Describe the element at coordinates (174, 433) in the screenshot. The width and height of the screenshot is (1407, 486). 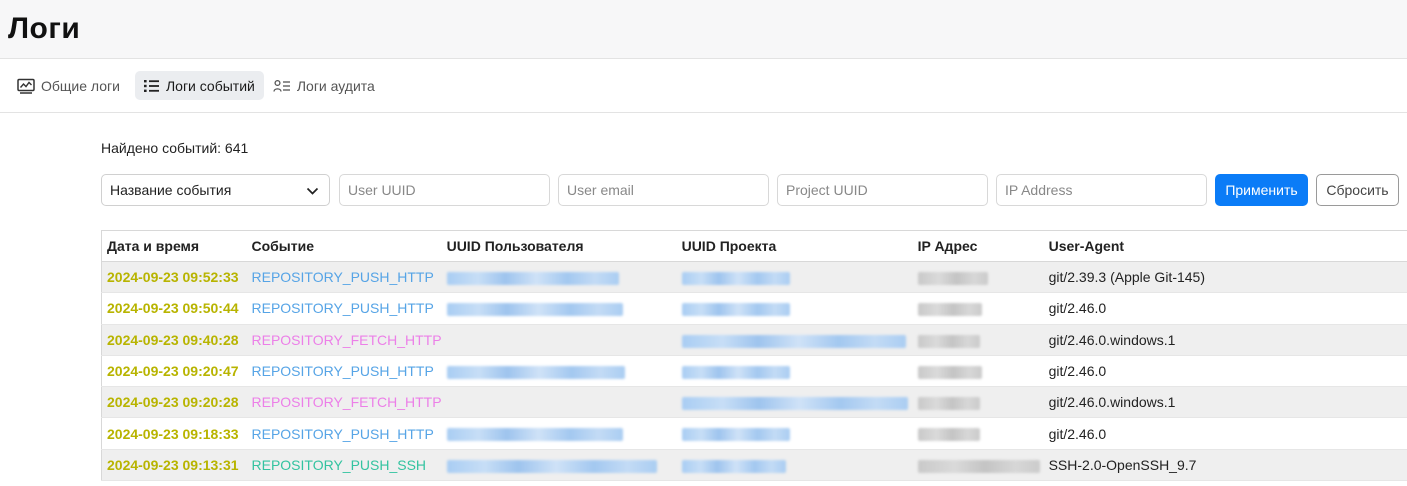
I see `row-datetime: 2024-09-23 09:18:33` at that location.